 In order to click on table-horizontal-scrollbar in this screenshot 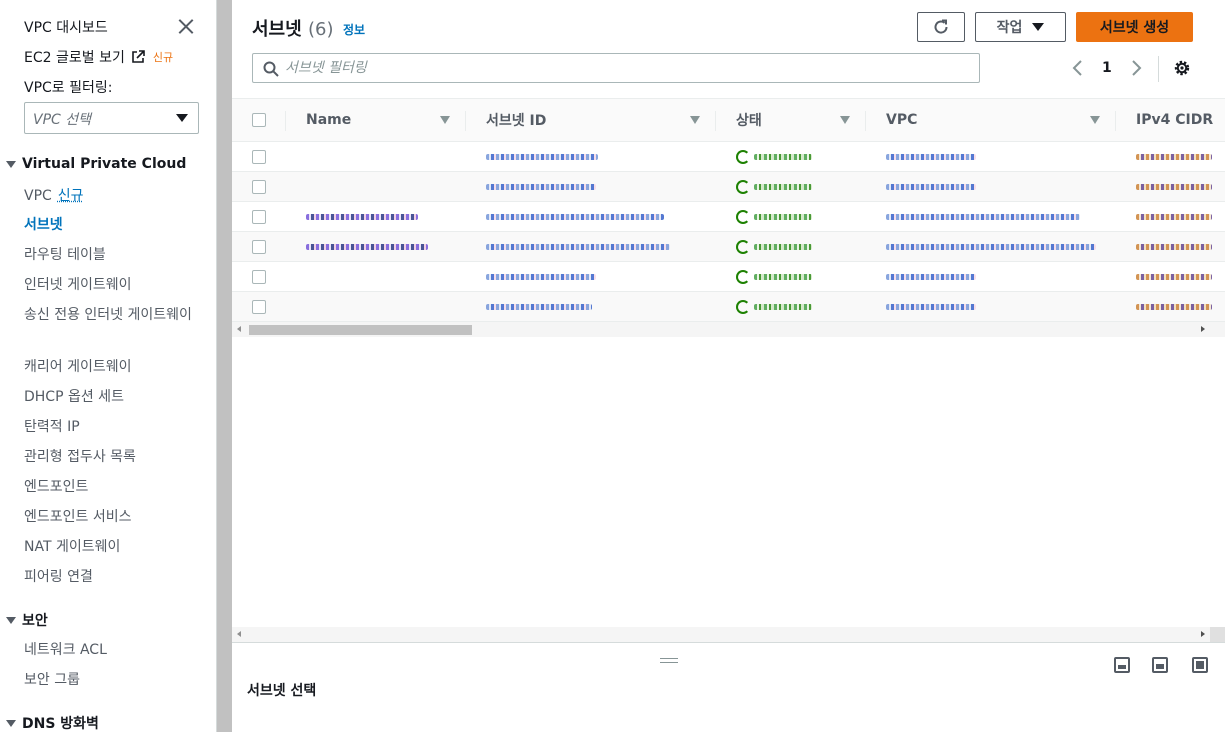, I will do `click(728, 329)`.